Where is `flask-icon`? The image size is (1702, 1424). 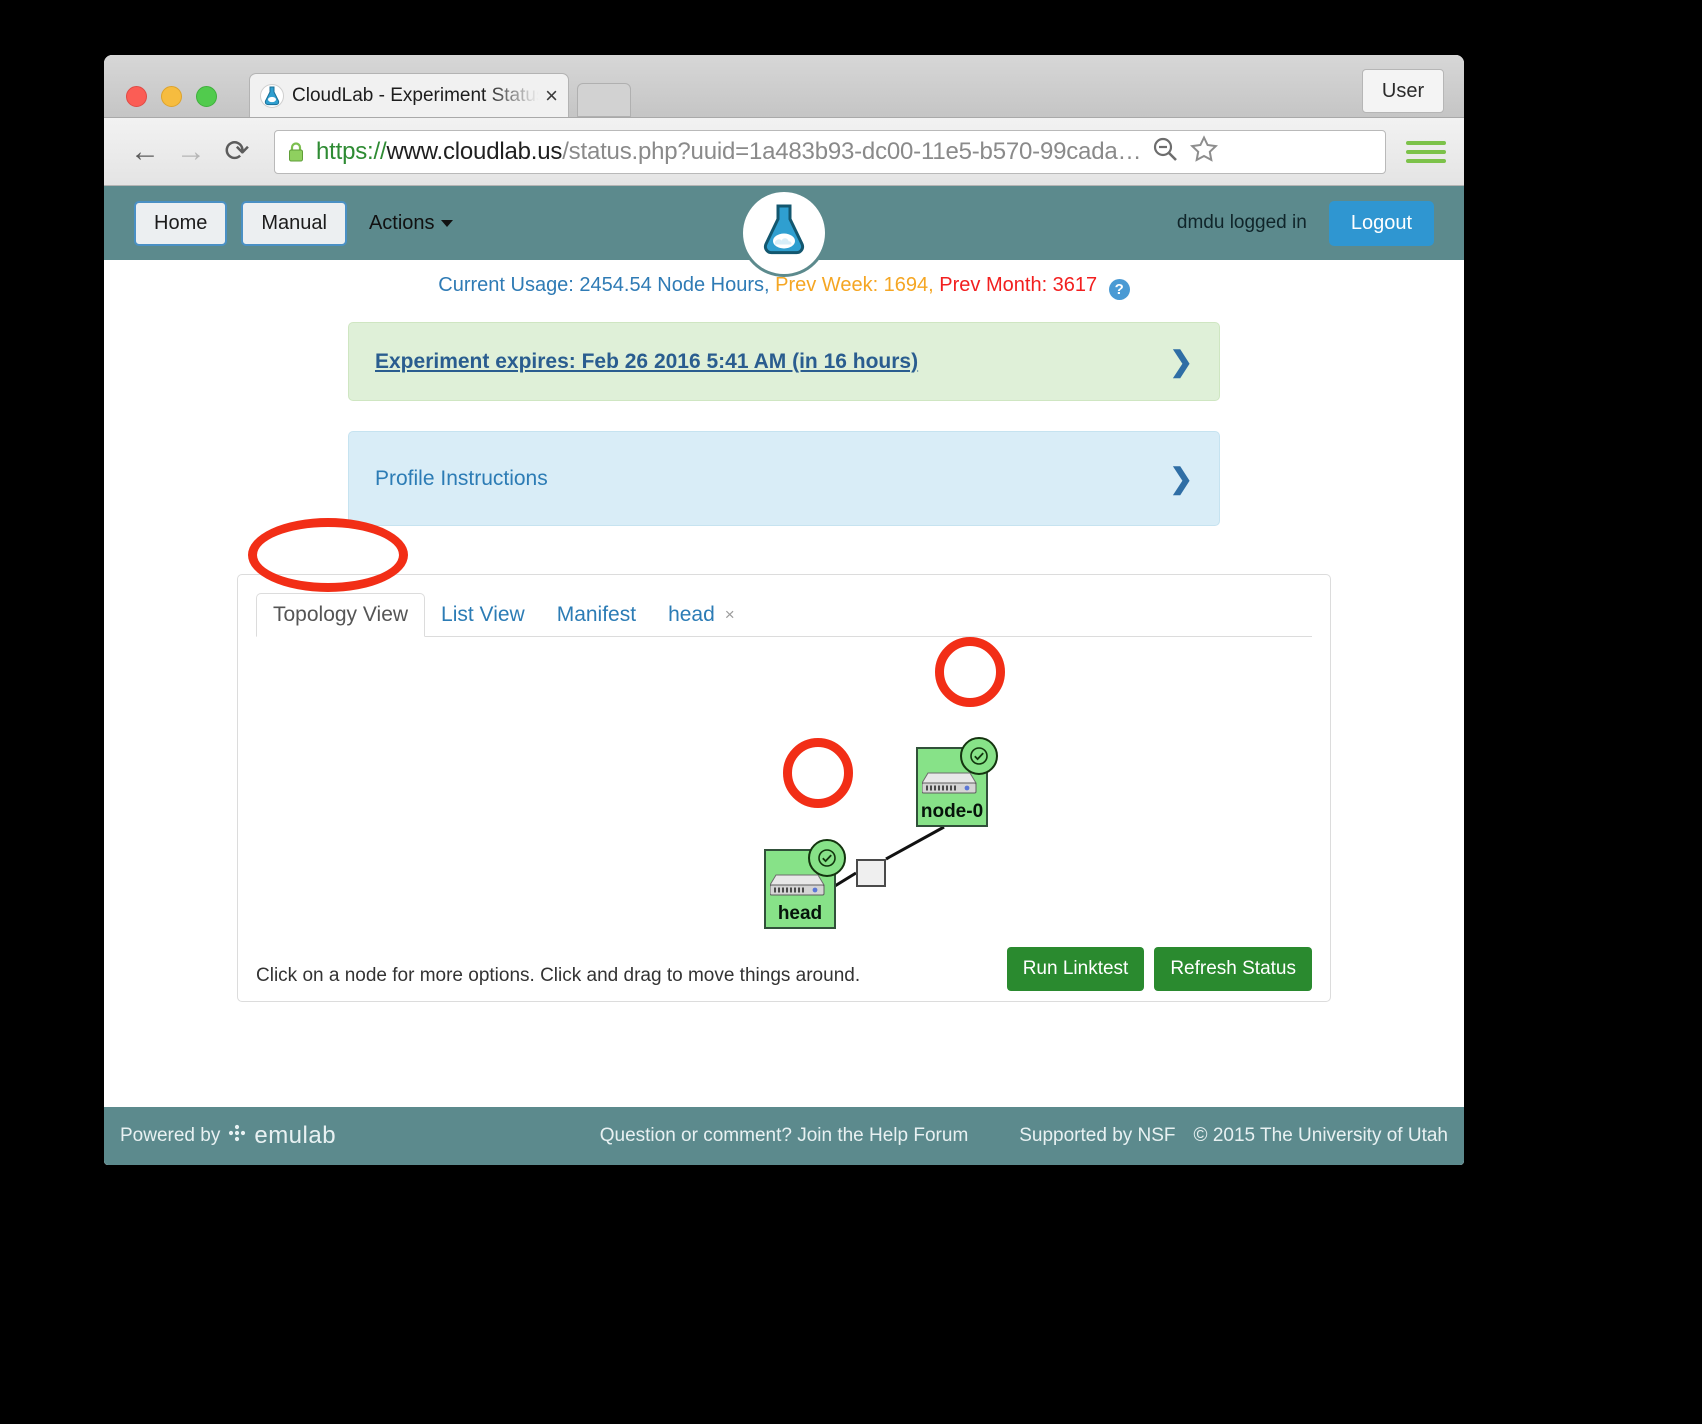
flask-icon is located at coordinates (784, 229).